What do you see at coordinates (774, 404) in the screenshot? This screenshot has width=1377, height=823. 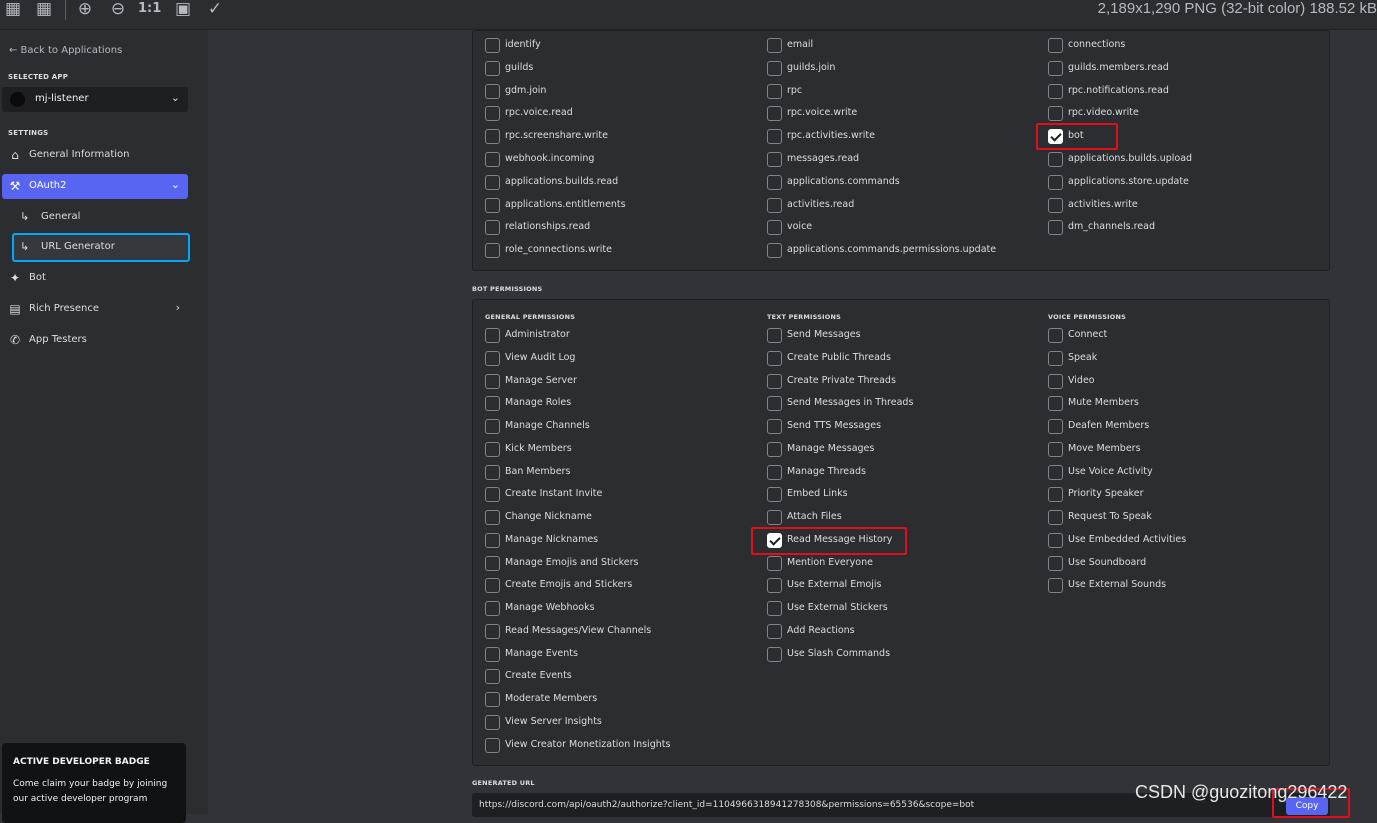 I see `checkbox-send-messages-in-threads` at bounding box center [774, 404].